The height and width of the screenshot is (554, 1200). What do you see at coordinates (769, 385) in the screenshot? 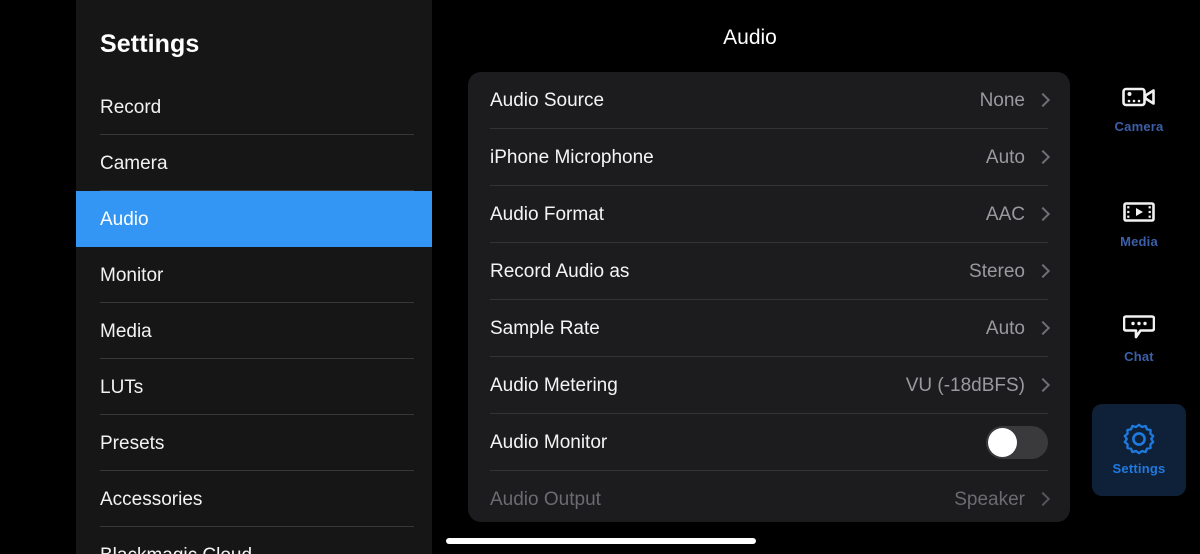
I see `row-audio-metering: Audio Metering VU (-18dBFS)` at bounding box center [769, 385].